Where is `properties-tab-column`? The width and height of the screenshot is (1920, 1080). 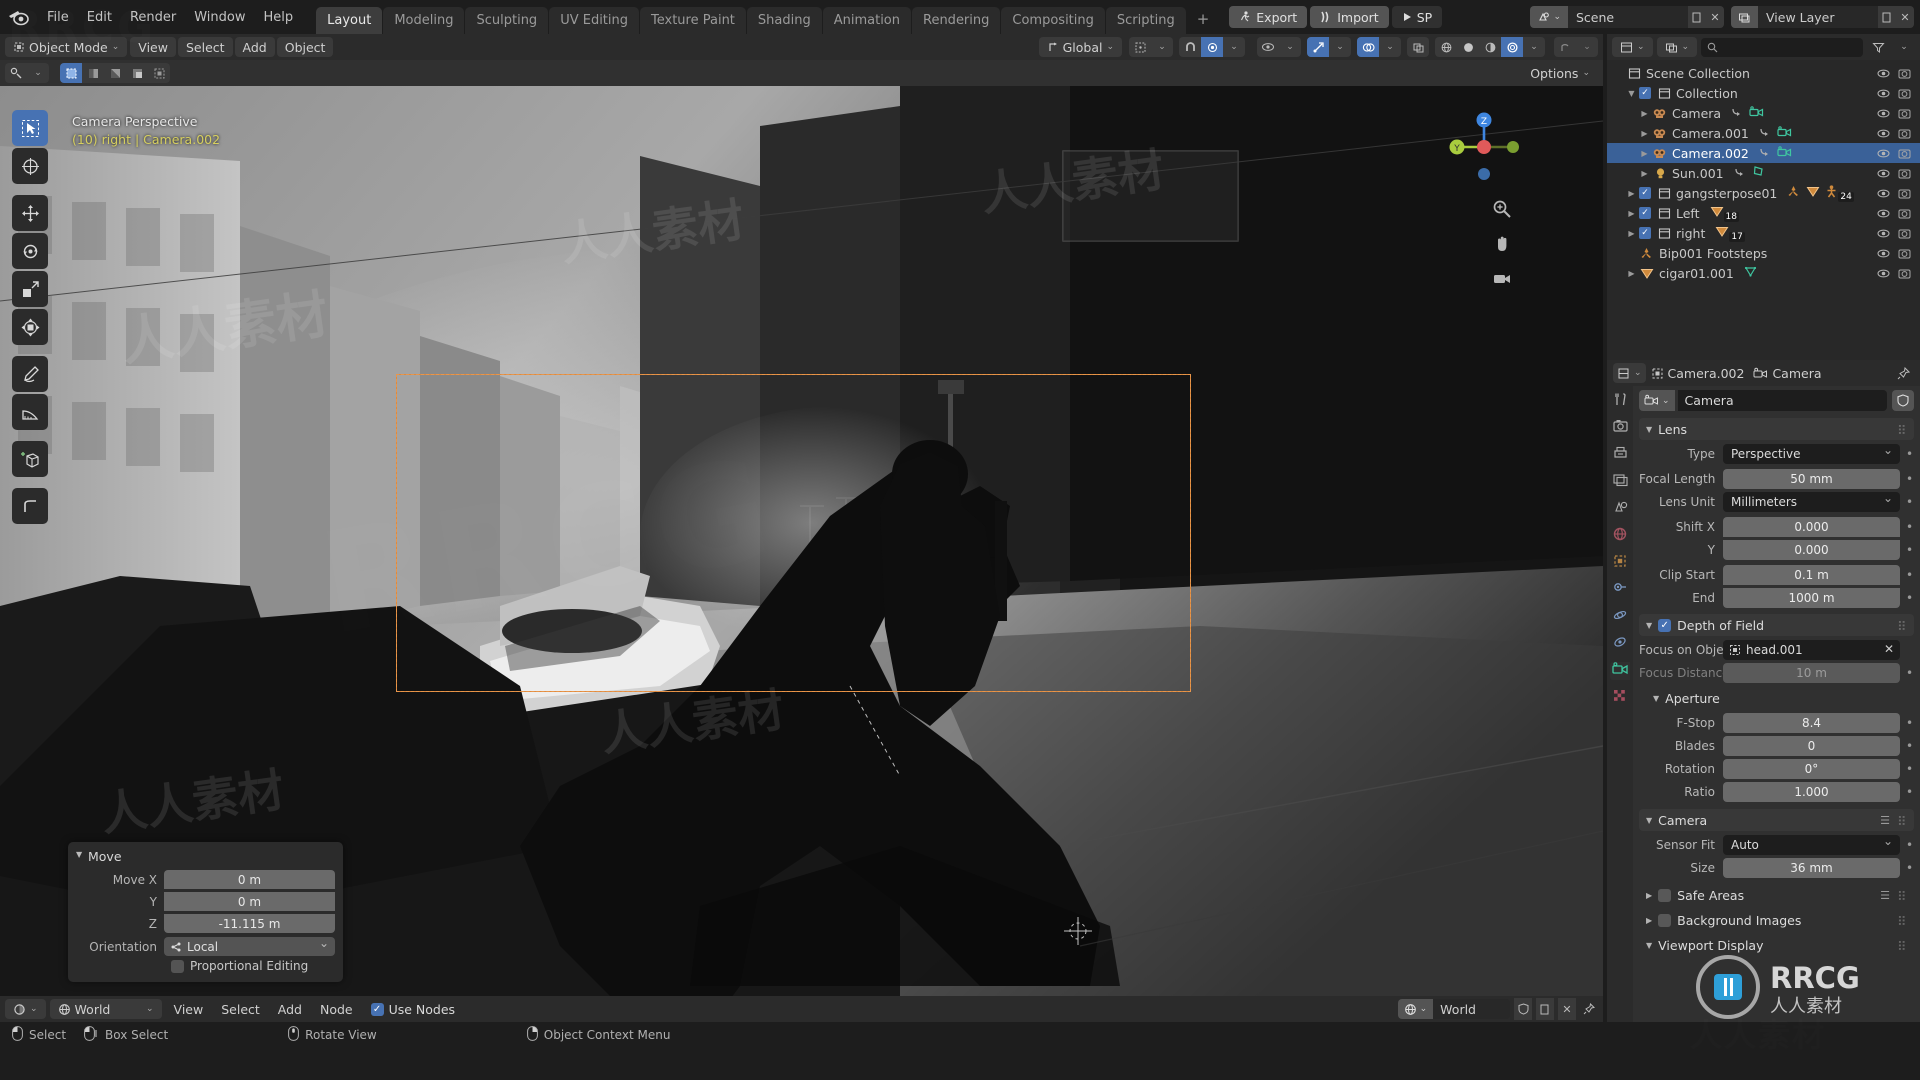
properties-tab-column is located at coordinates (1620, 704).